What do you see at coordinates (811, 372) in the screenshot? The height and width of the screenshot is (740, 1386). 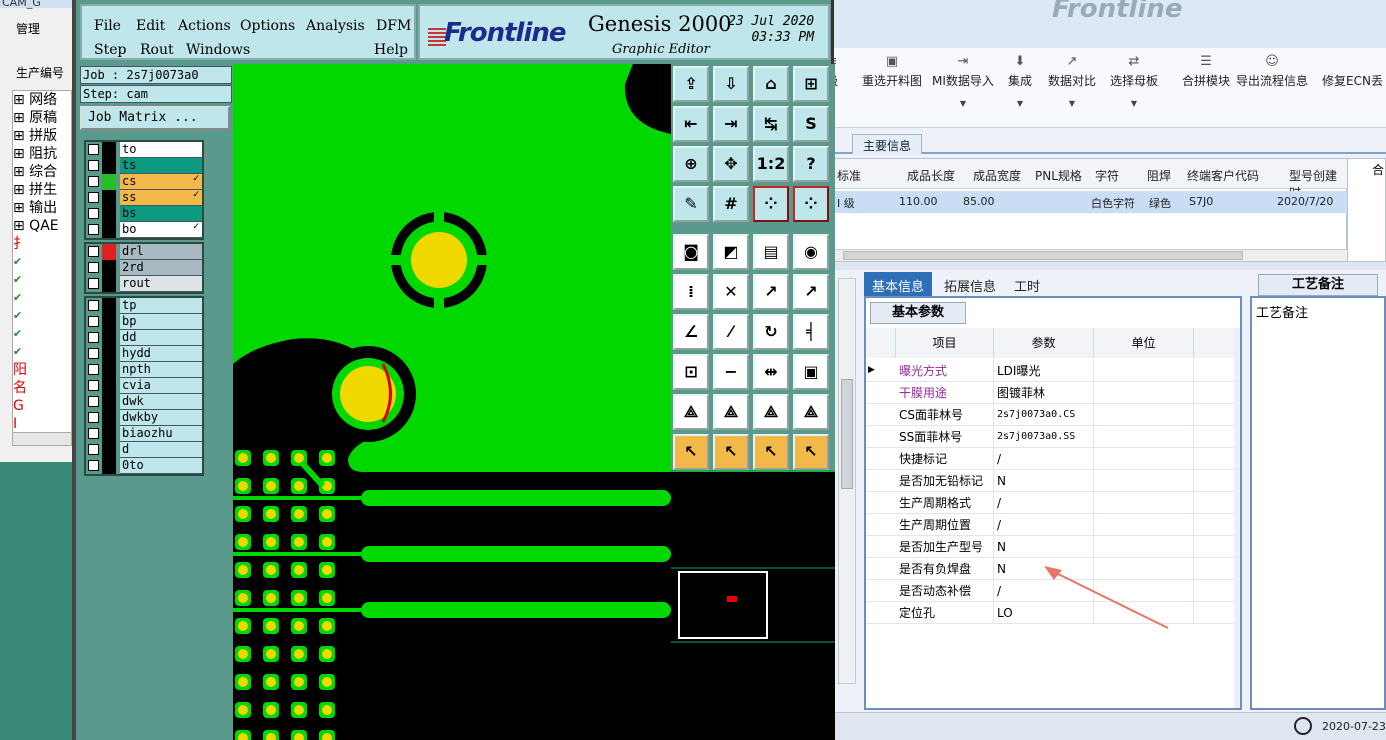 I see `tool-button: ▣` at bounding box center [811, 372].